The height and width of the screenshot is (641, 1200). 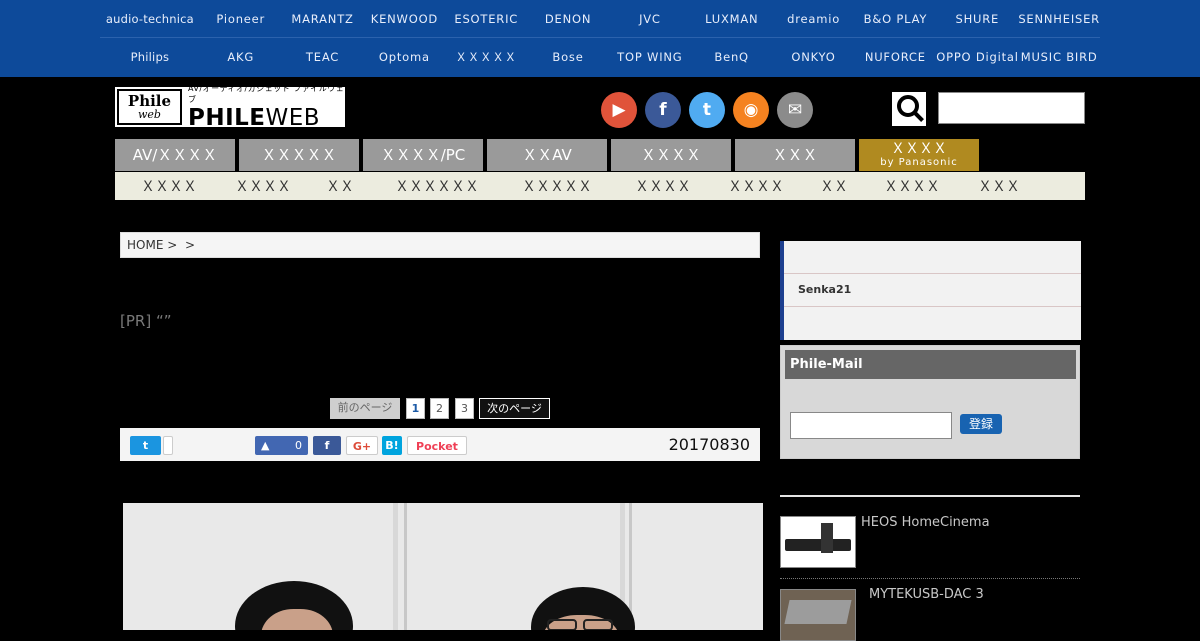 What do you see at coordinates (145, 245) in the screenshot?
I see `breadcrumb-home: HOME` at bounding box center [145, 245].